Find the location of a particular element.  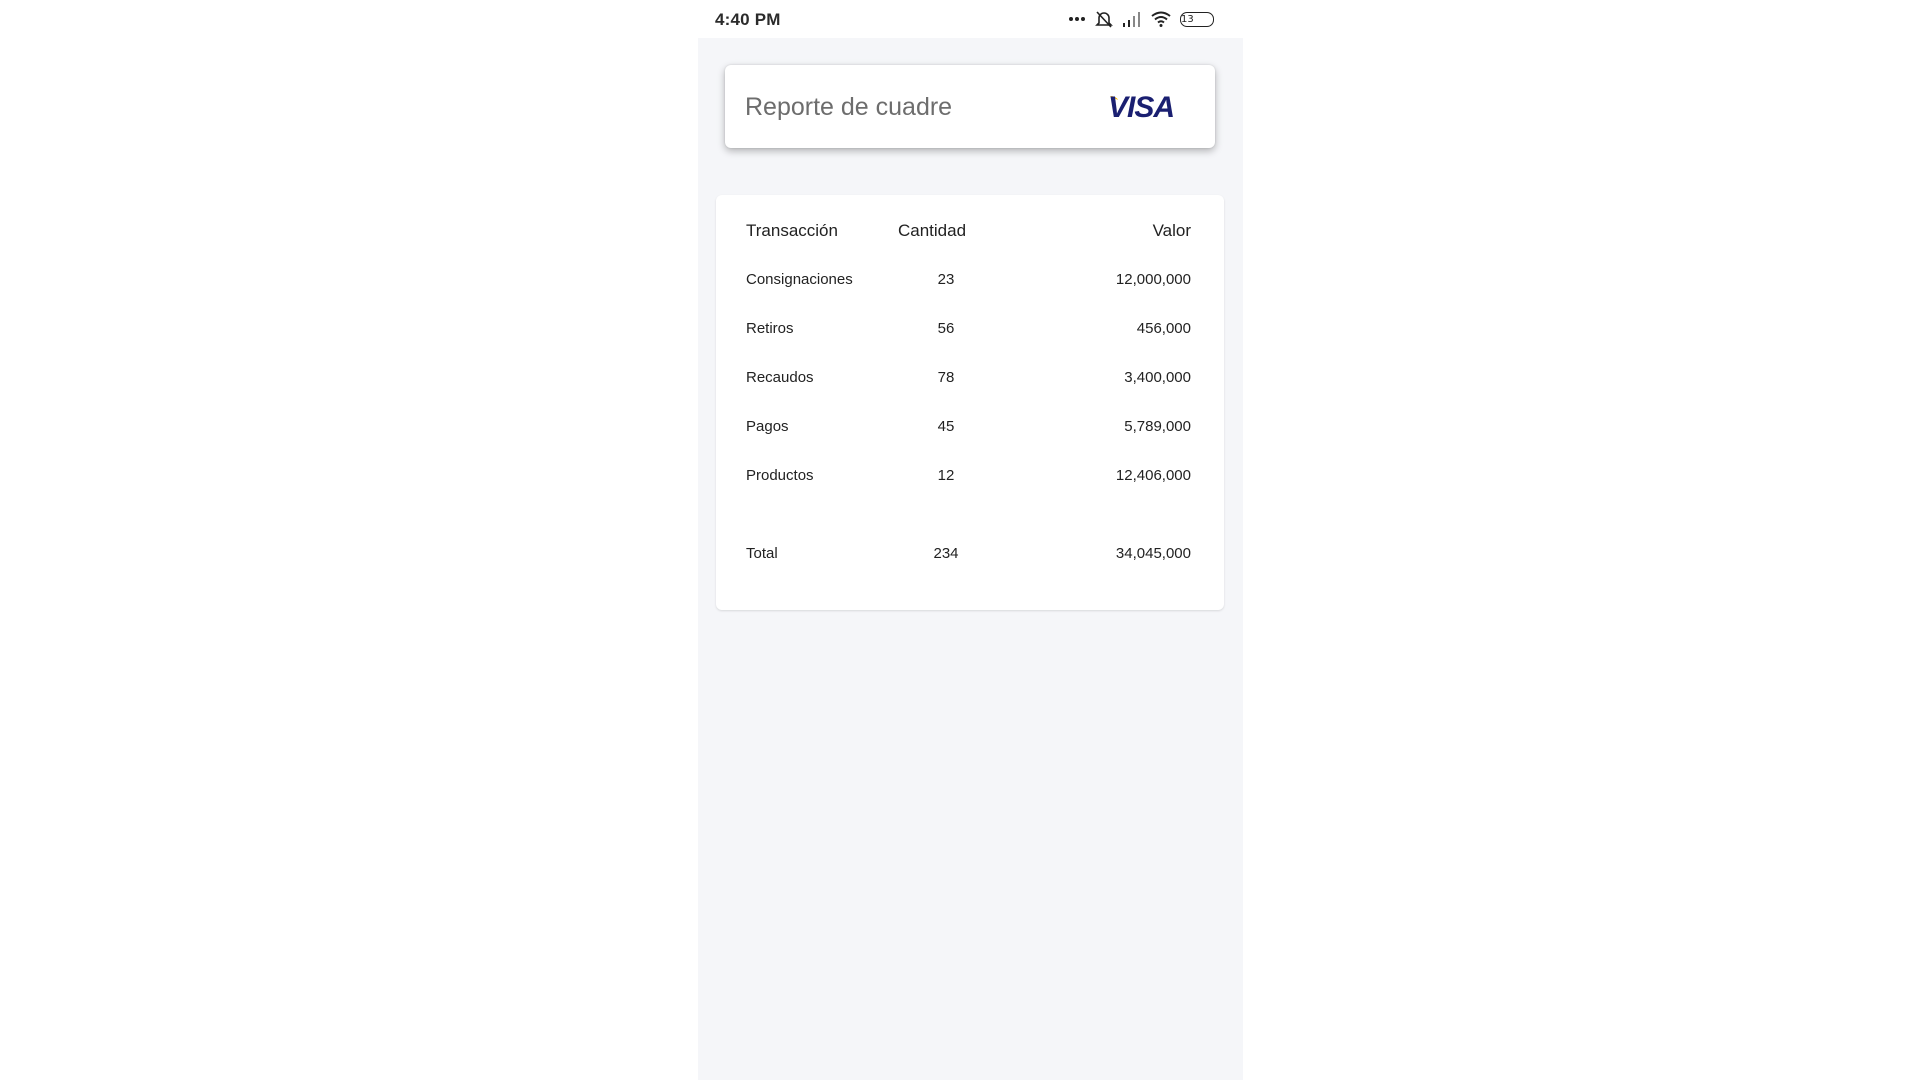

row-transaction: Recaudos is located at coordinates (780, 377).